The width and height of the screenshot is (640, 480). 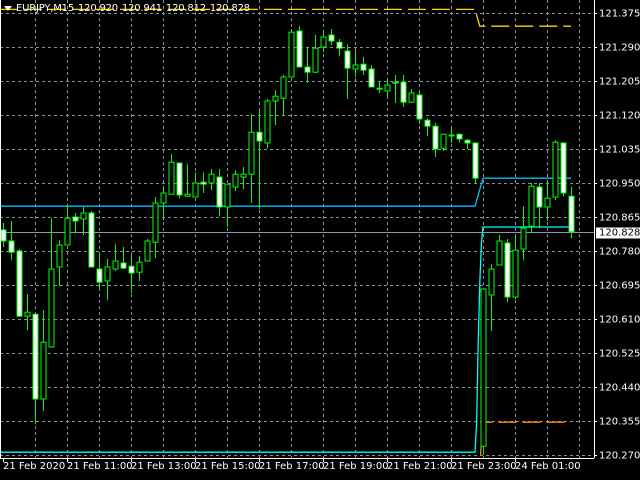 What do you see at coordinates (619, 455) in the screenshot?
I see `price-axis-label: 120.270` at bounding box center [619, 455].